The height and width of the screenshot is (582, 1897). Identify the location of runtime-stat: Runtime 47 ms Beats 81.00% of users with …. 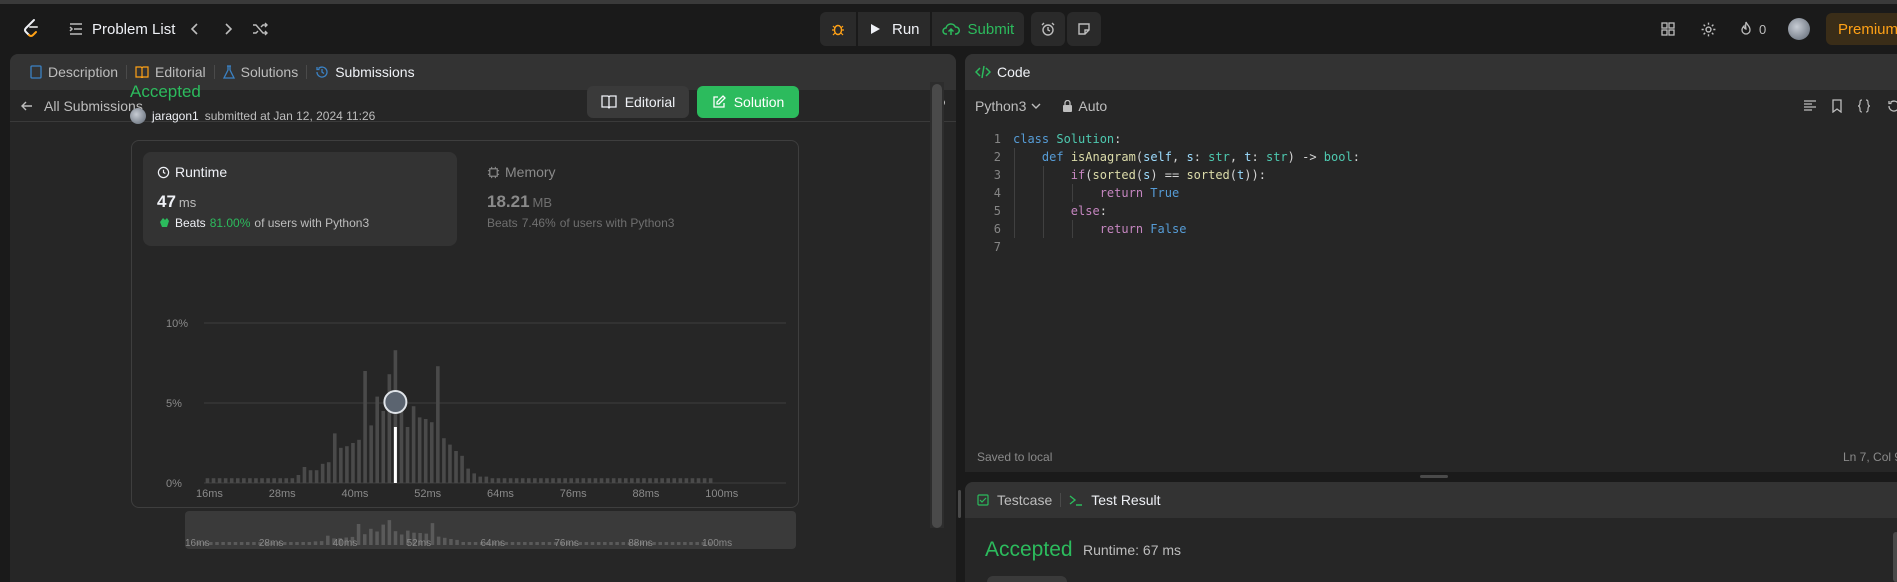
(300, 199).